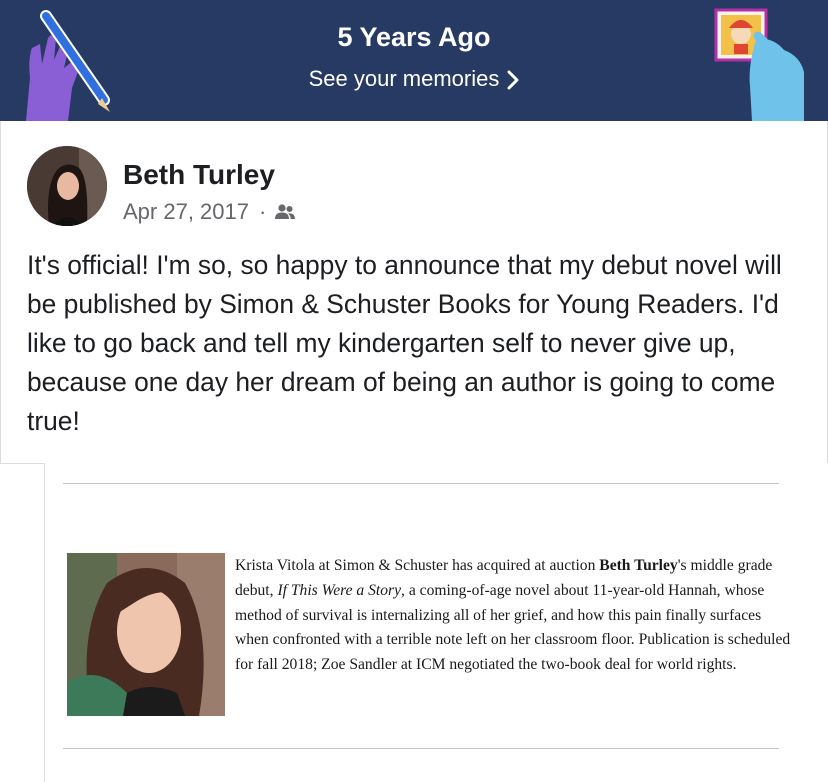 The width and height of the screenshot is (828, 782). Describe the element at coordinates (404, 78) in the screenshot. I see `see-memories-label: See your memories` at that location.